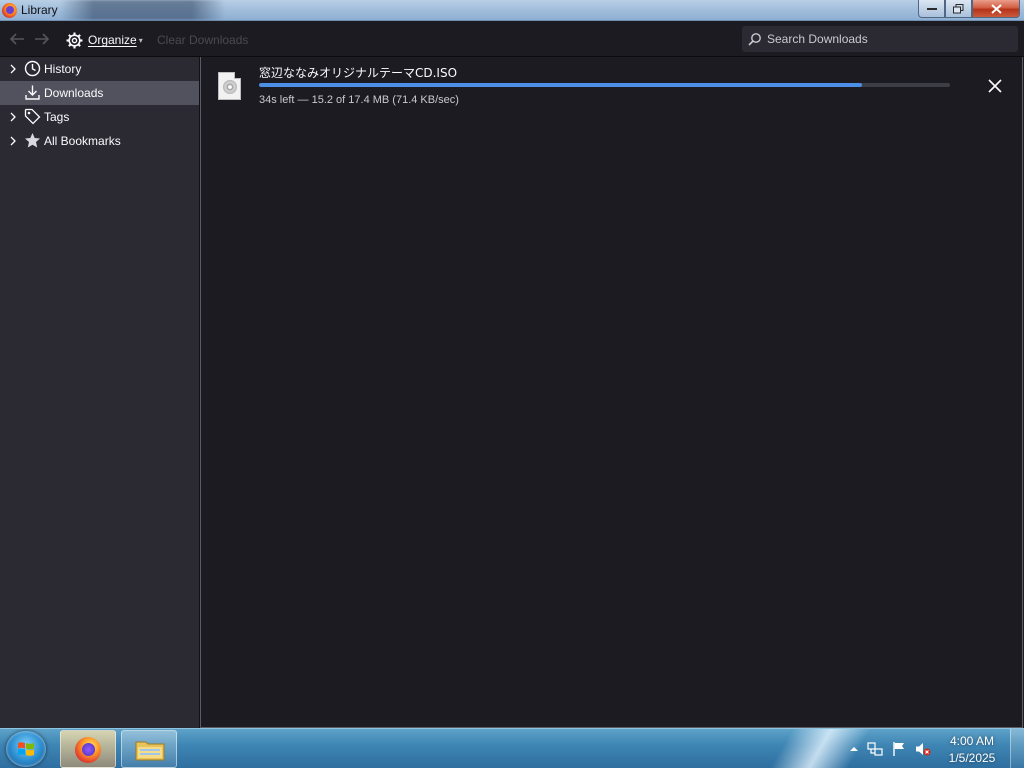 The width and height of the screenshot is (1024, 768). I want to click on forward-button, so click(42, 39).